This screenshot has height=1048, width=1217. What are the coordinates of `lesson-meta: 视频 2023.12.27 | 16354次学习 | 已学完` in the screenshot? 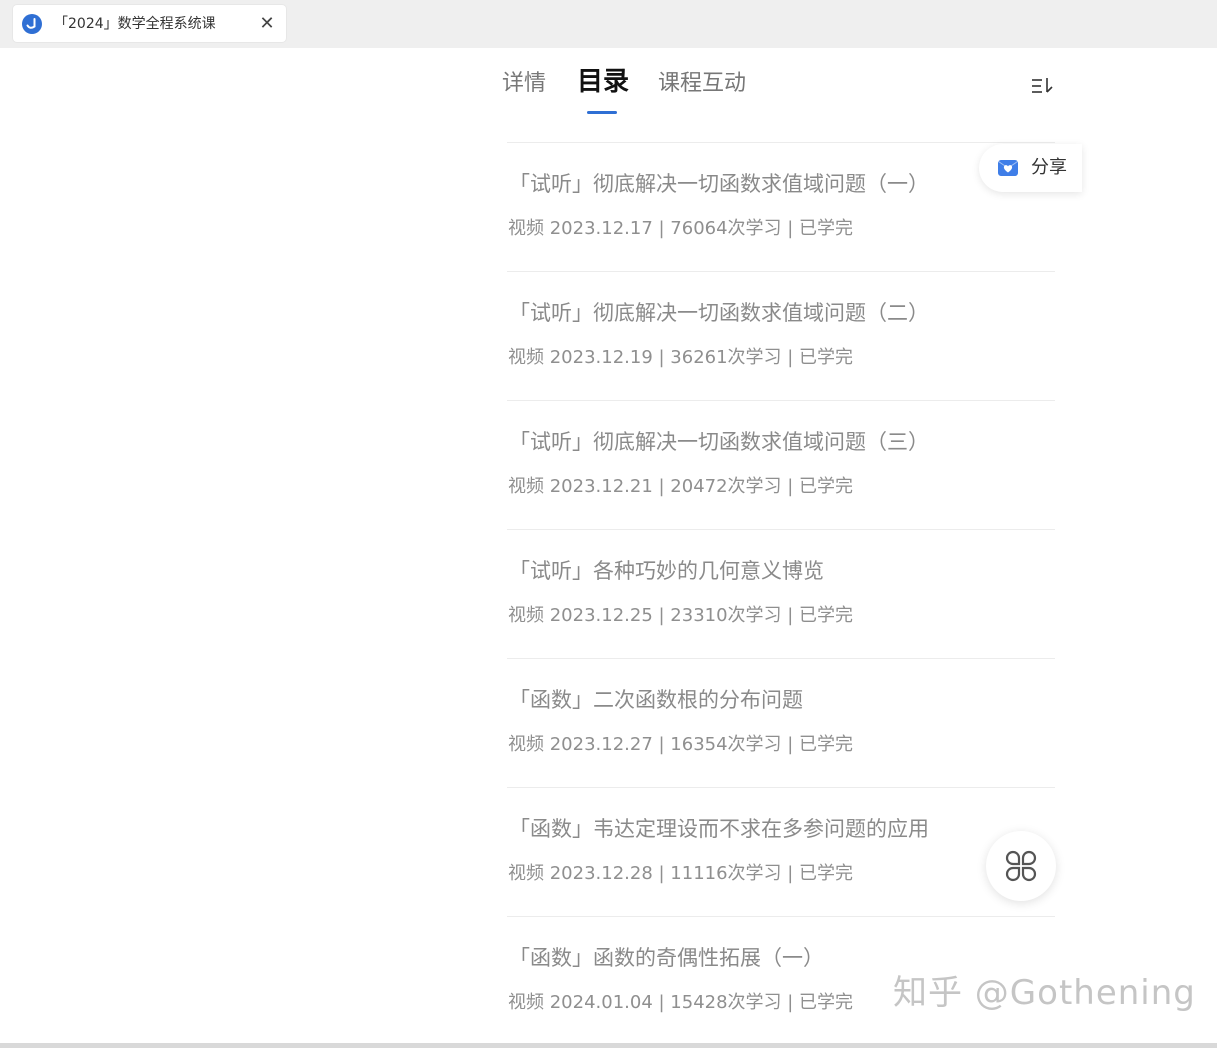 It's located at (681, 744).